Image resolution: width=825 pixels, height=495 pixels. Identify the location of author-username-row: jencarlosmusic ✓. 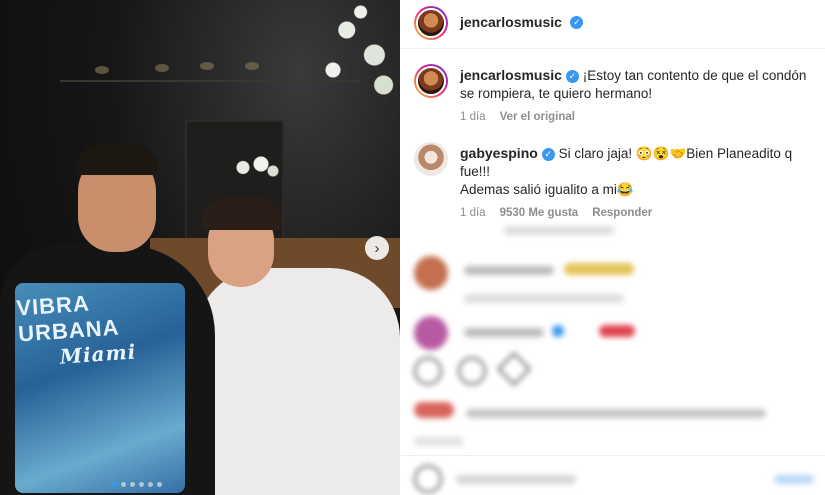
(522, 23).